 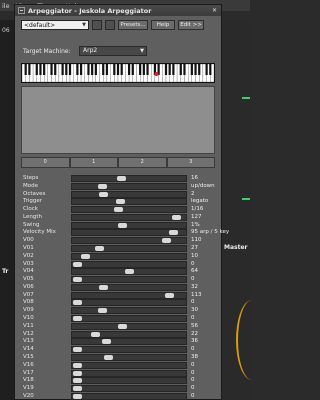 What do you see at coordinates (5, 271) in the screenshot?
I see `host-machine-tag-left: Tr` at bounding box center [5, 271].